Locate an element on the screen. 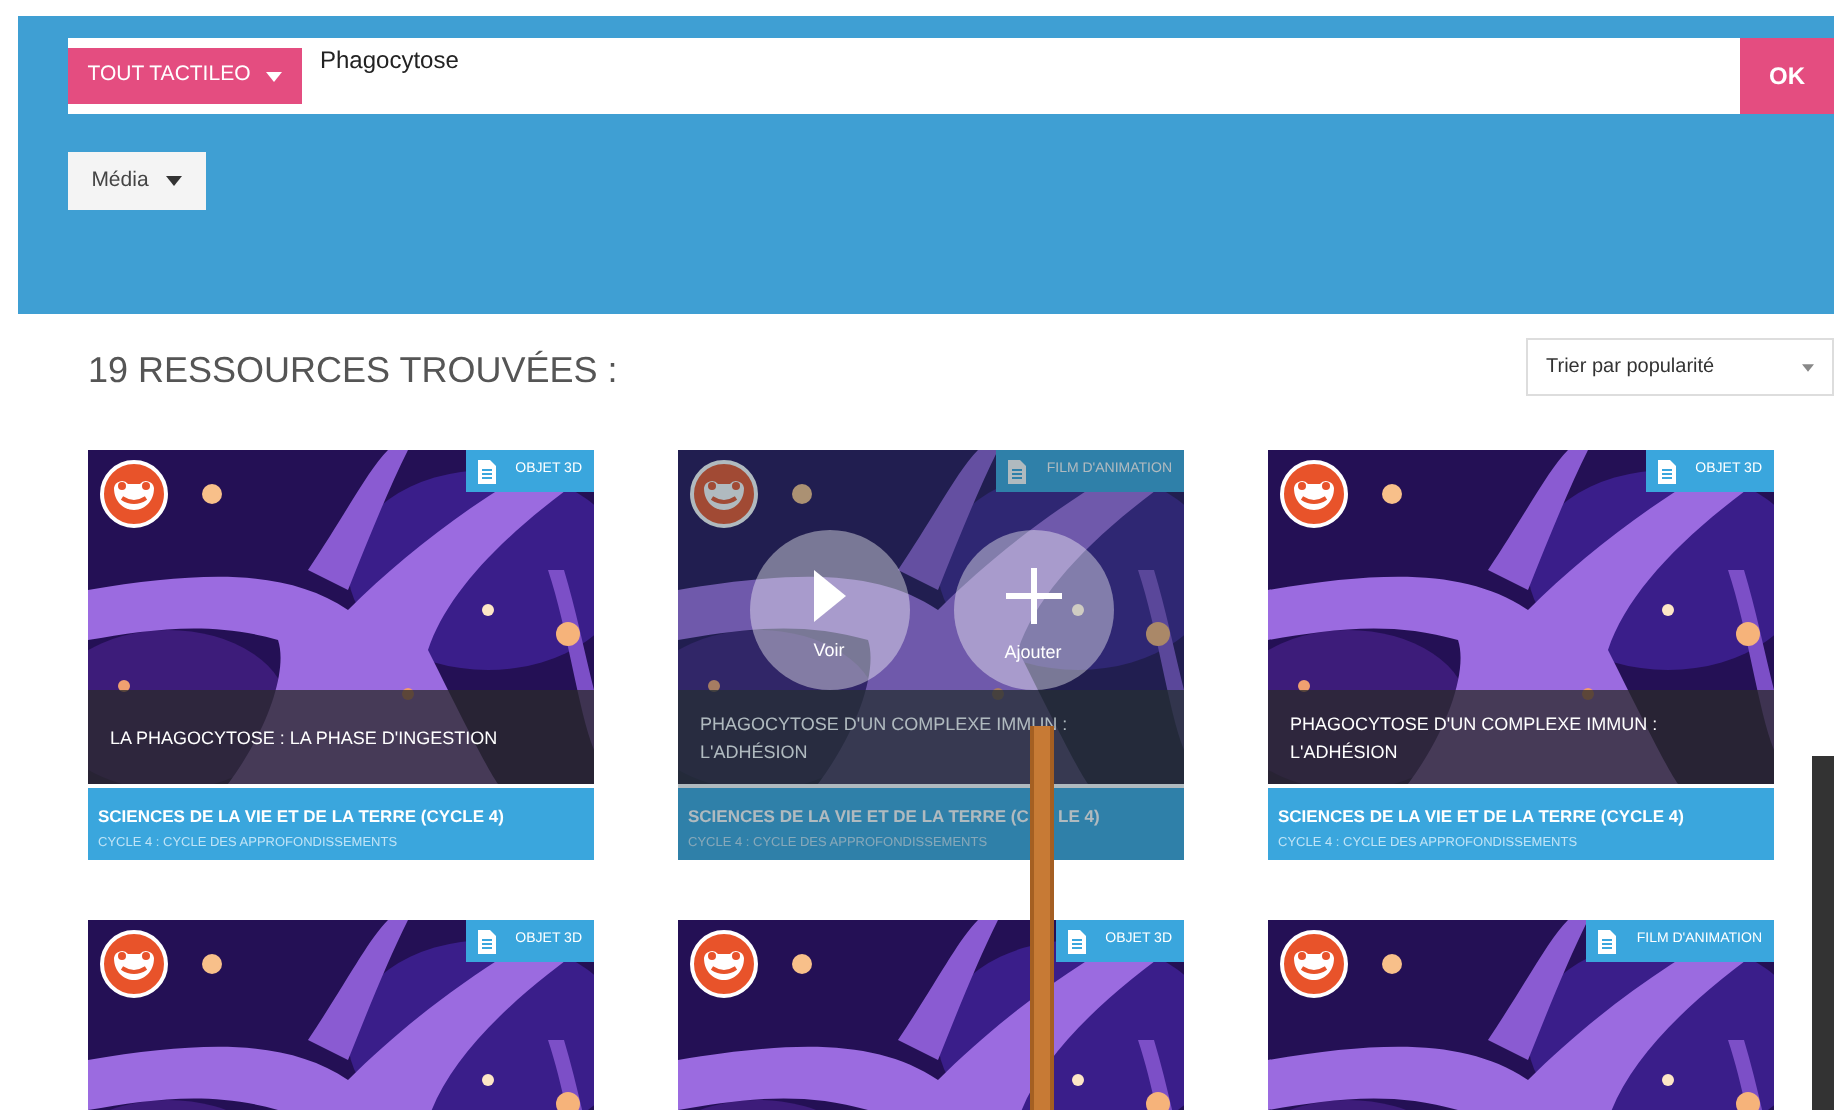 Image resolution: width=1834 pixels, height=1110 pixels. view-button: Voir is located at coordinates (829, 610).